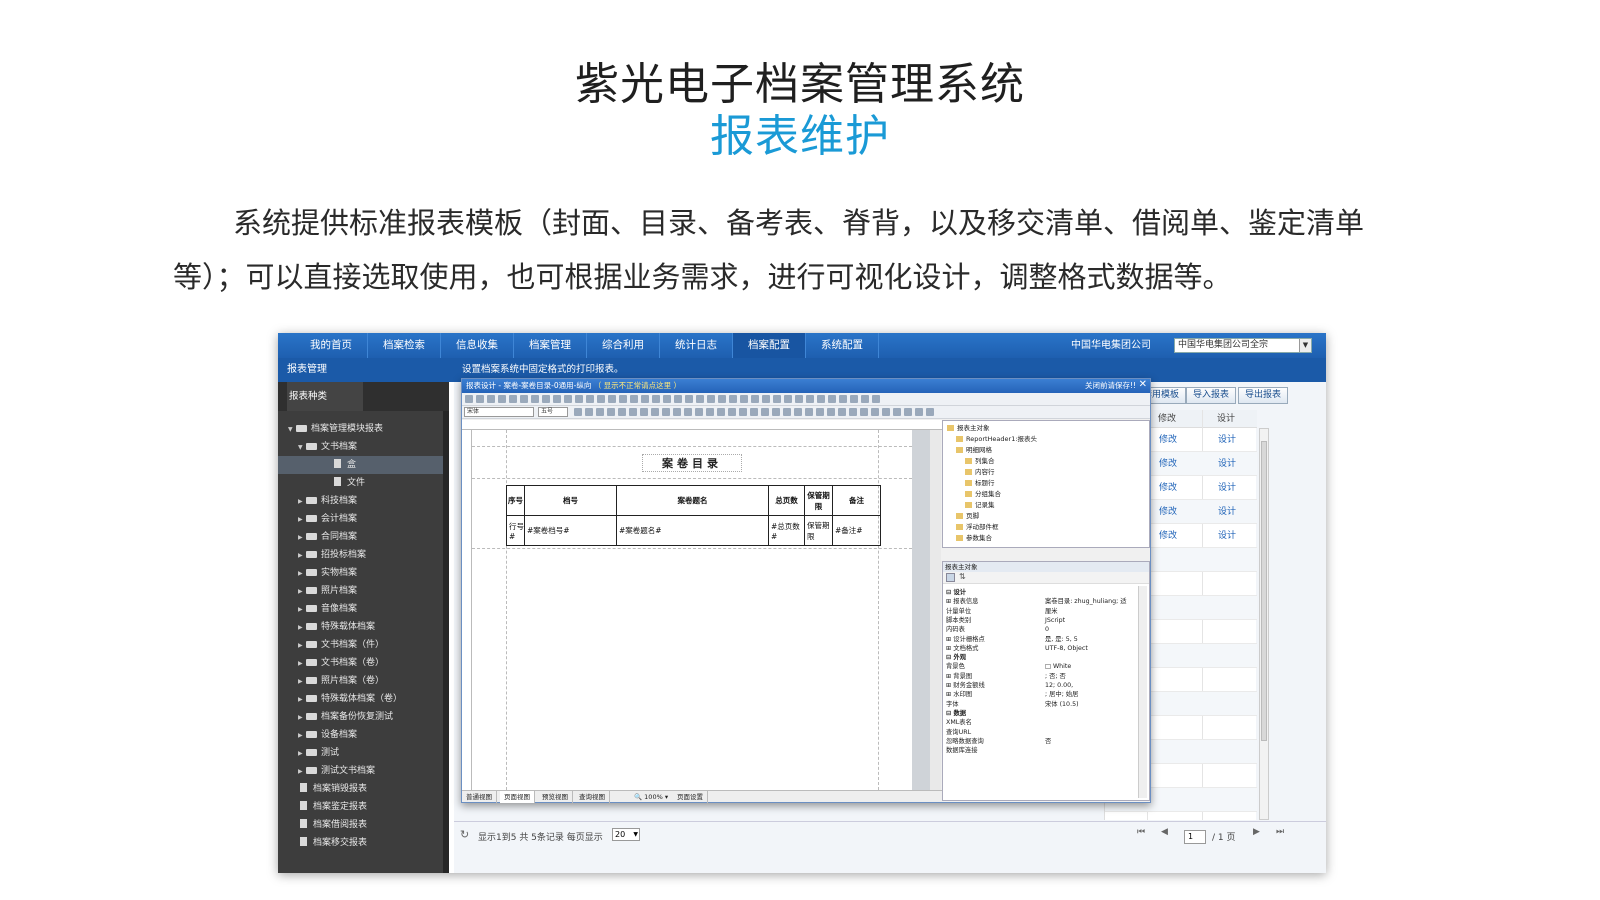 The height and width of the screenshot is (900, 1600). Describe the element at coordinates (626, 834) in the screenshot. I see `page-size-select: 20 ▼` at that location.